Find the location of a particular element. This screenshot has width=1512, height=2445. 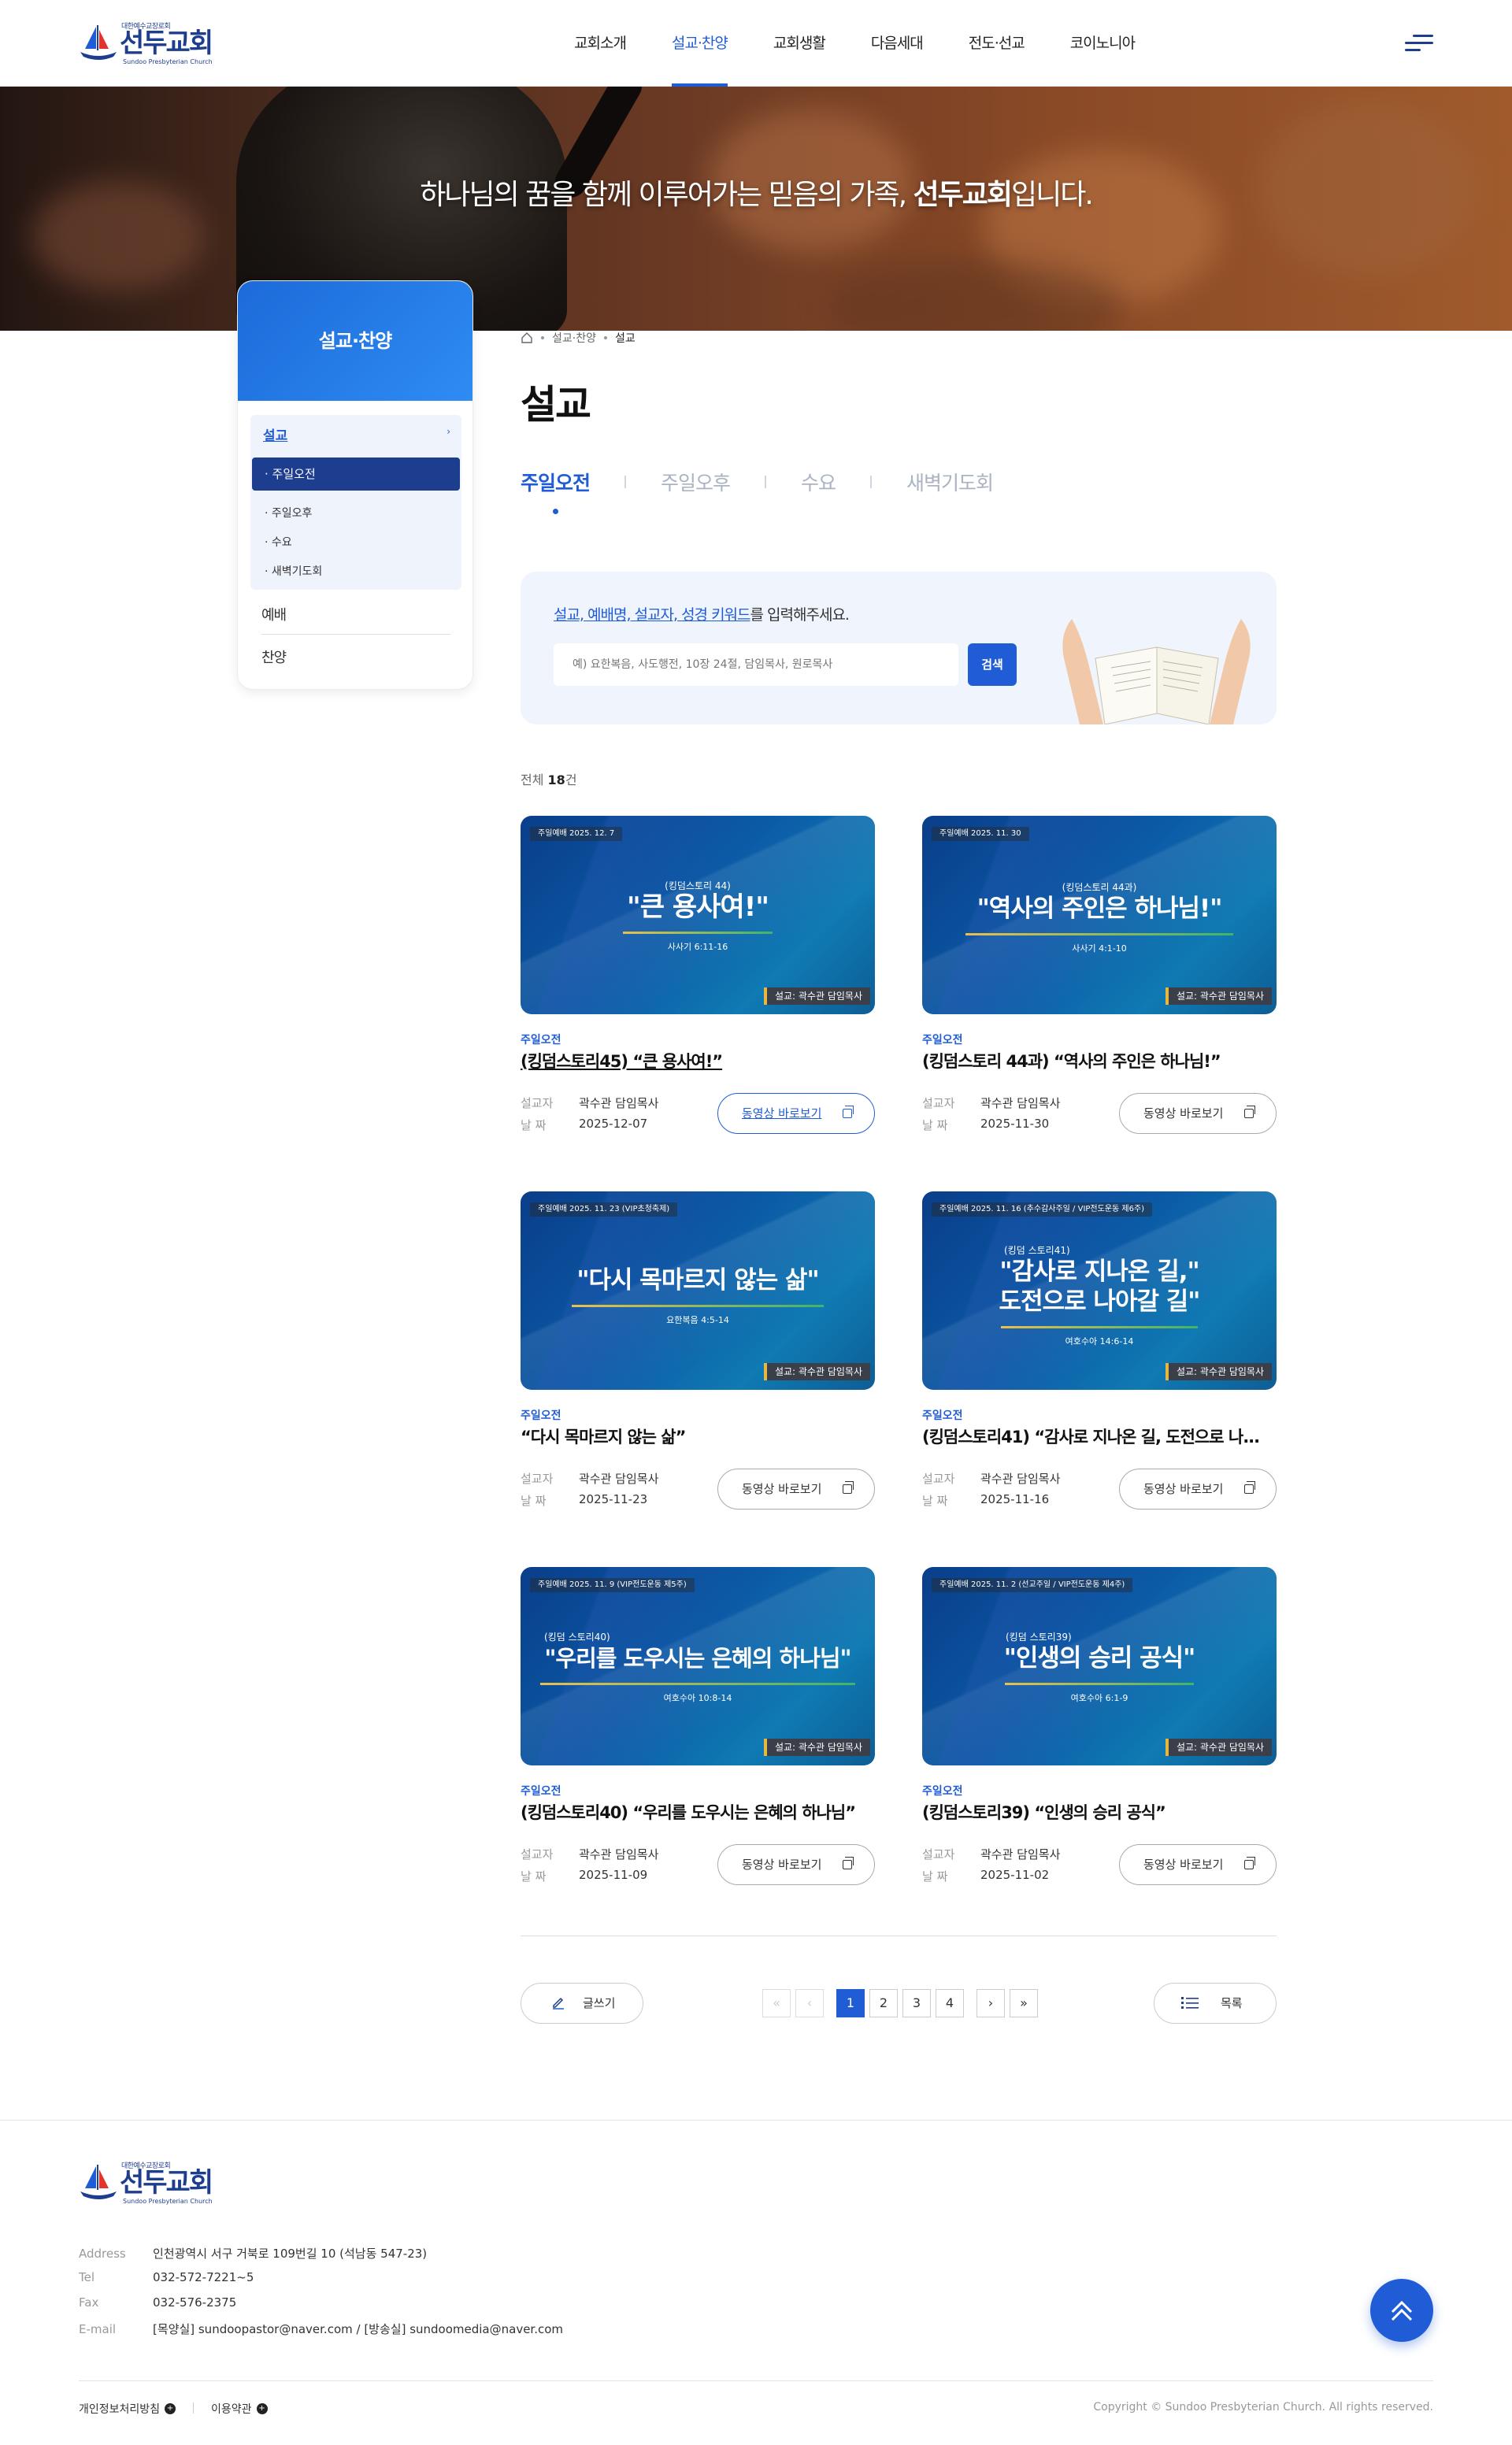

side-subitem-sunday-morning: · 주일오전 is located at coordinates (356, 474).